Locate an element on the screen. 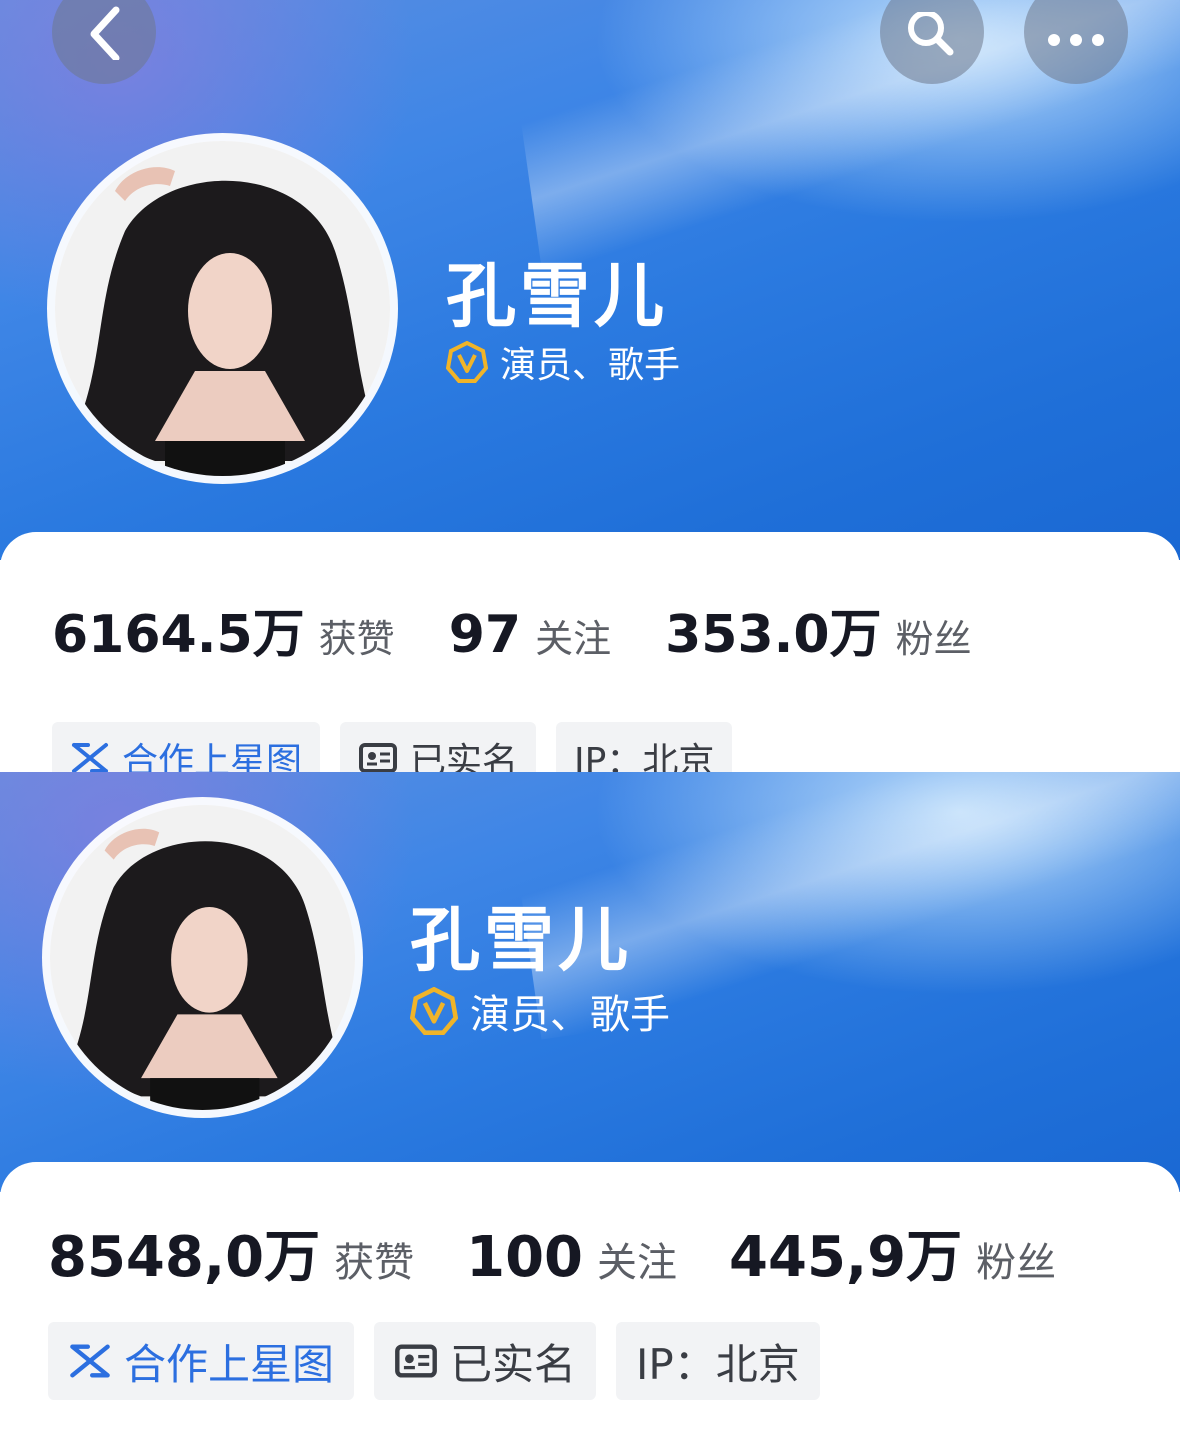 This screenshot has width=1180, height=1430. stat-following: 97 关注 is located at coordinates (530, 635).